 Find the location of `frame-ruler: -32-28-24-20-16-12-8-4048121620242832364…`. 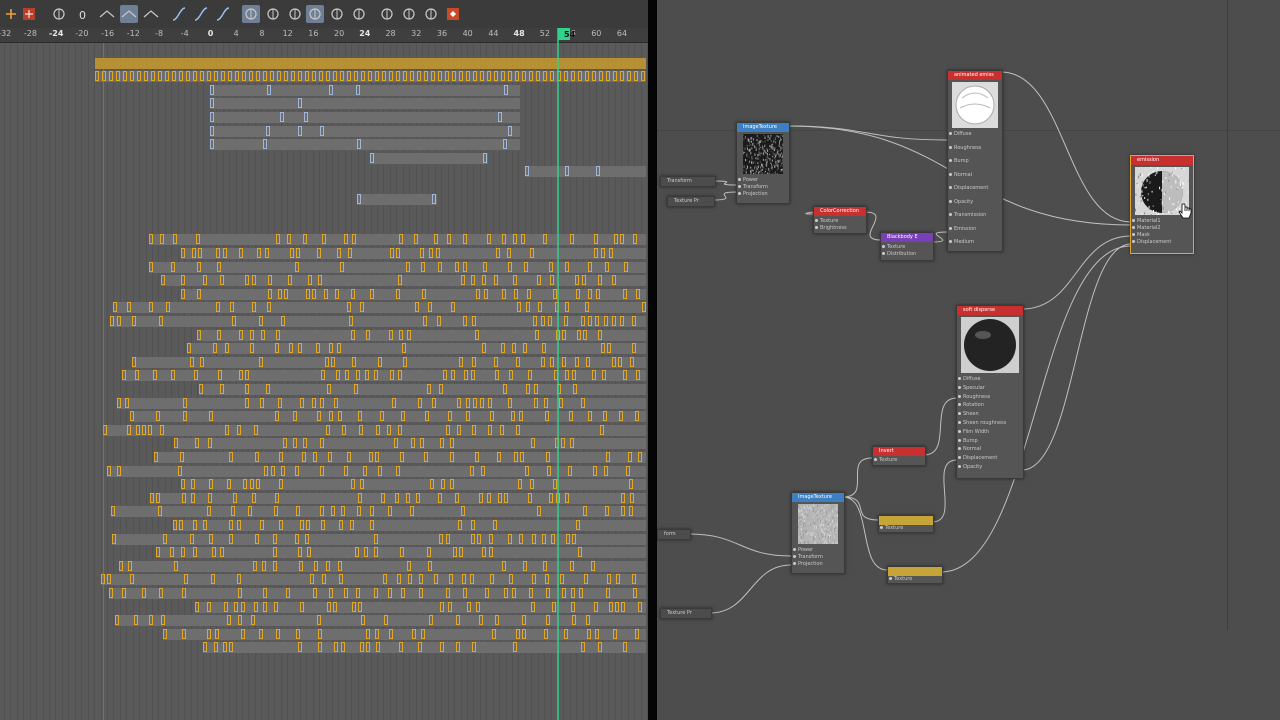

frame-ruler: -32-28-24-20-16-12-8-4048121620242832364… is located at coordinates (324, 35).